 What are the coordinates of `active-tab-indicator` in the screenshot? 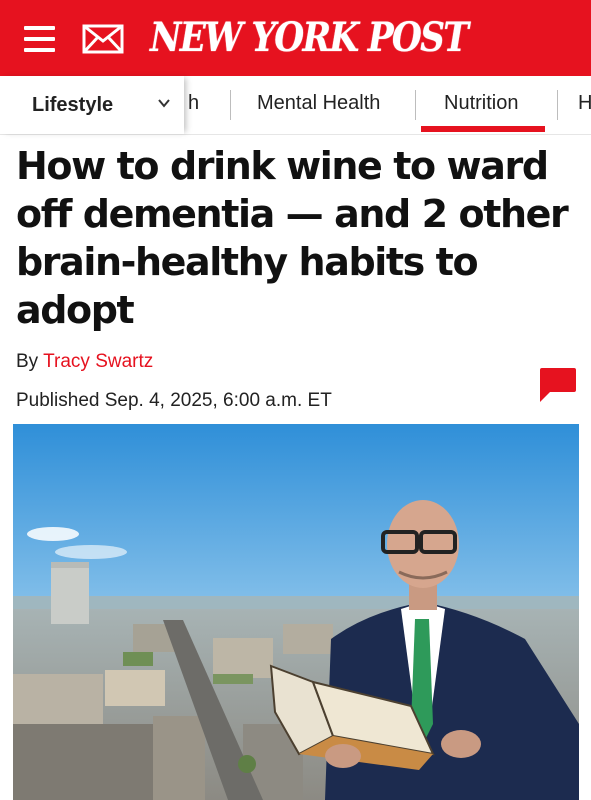 It's located at (483, 129).